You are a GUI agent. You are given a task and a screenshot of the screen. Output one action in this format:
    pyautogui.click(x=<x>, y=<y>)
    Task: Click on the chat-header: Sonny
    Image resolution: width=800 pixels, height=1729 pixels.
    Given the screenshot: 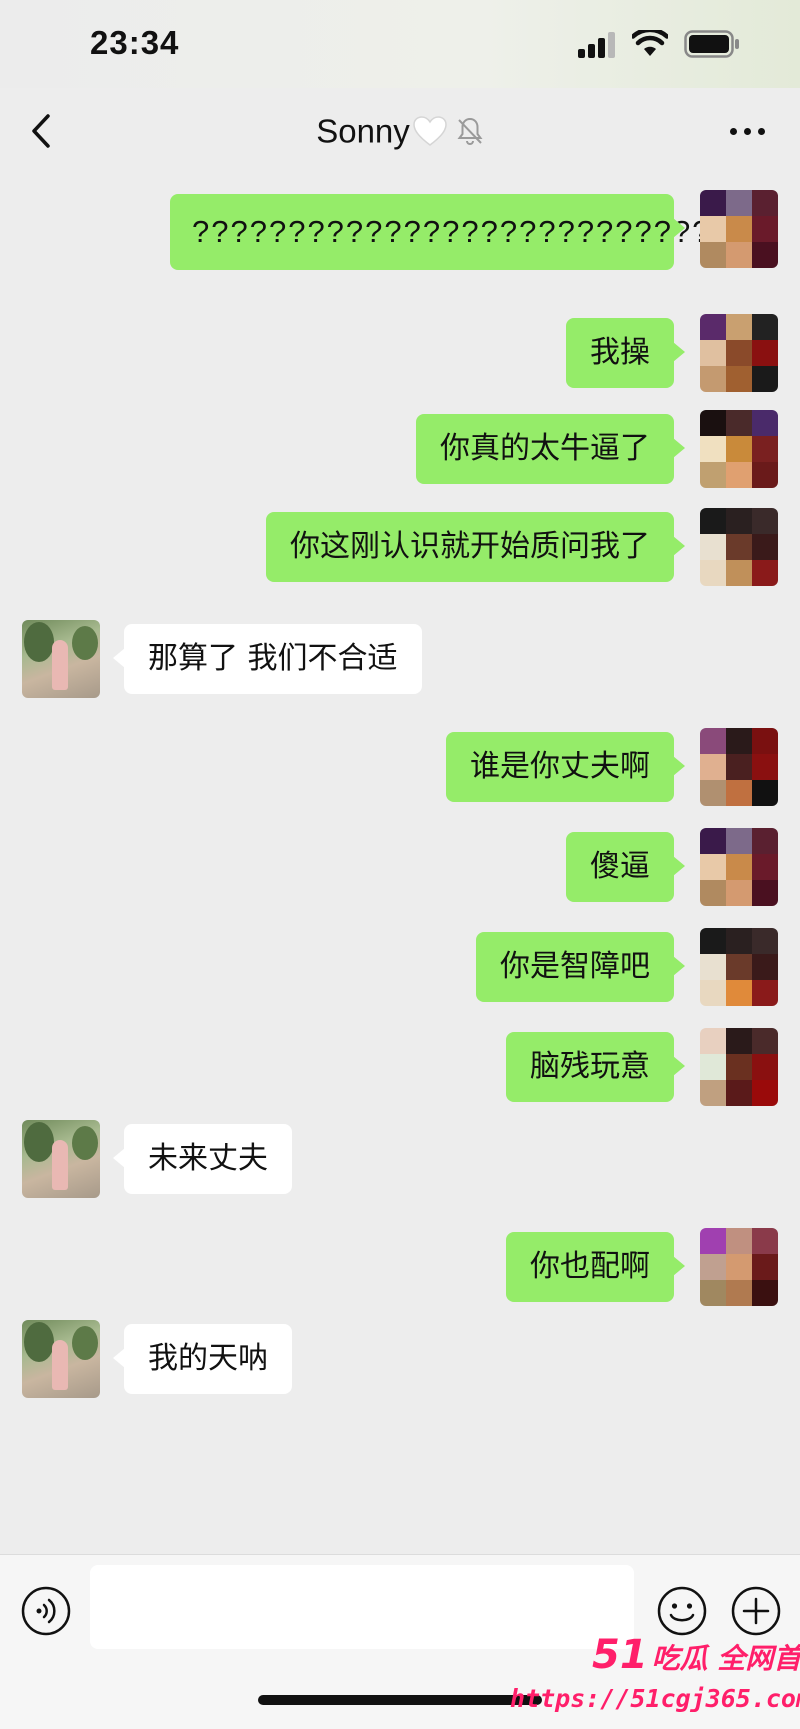 What is the action you would take?
    pyautogui.click(x=400, y=131)
    